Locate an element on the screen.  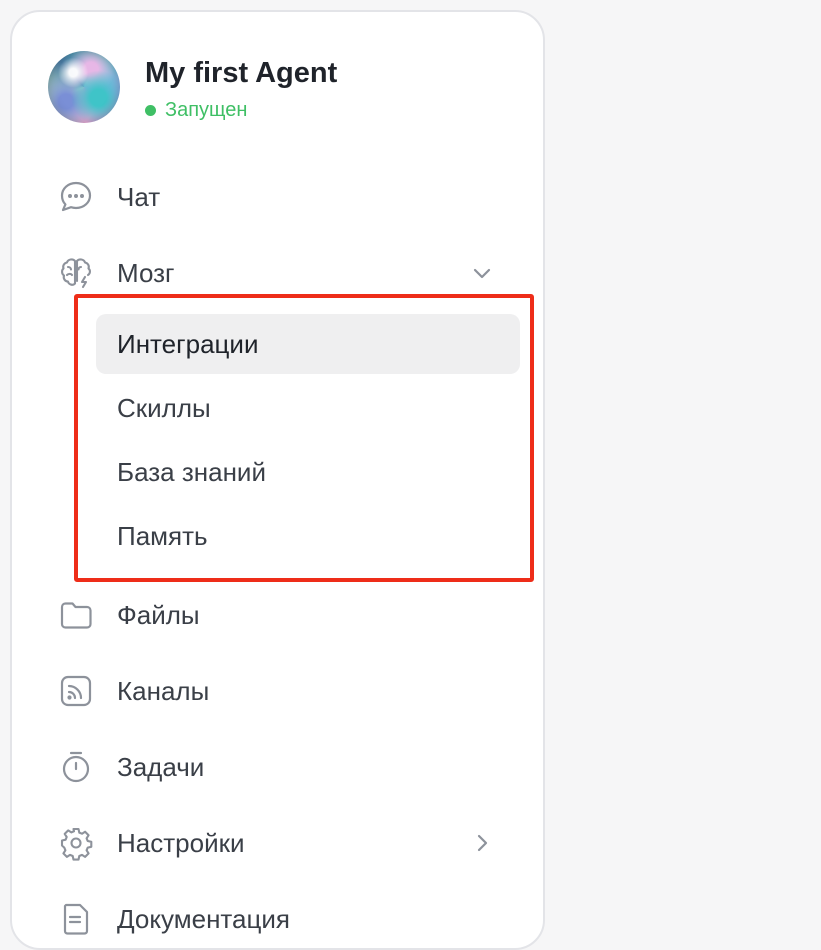
submenu-item-skills: Скиллы is located at coordinates (308, 408).